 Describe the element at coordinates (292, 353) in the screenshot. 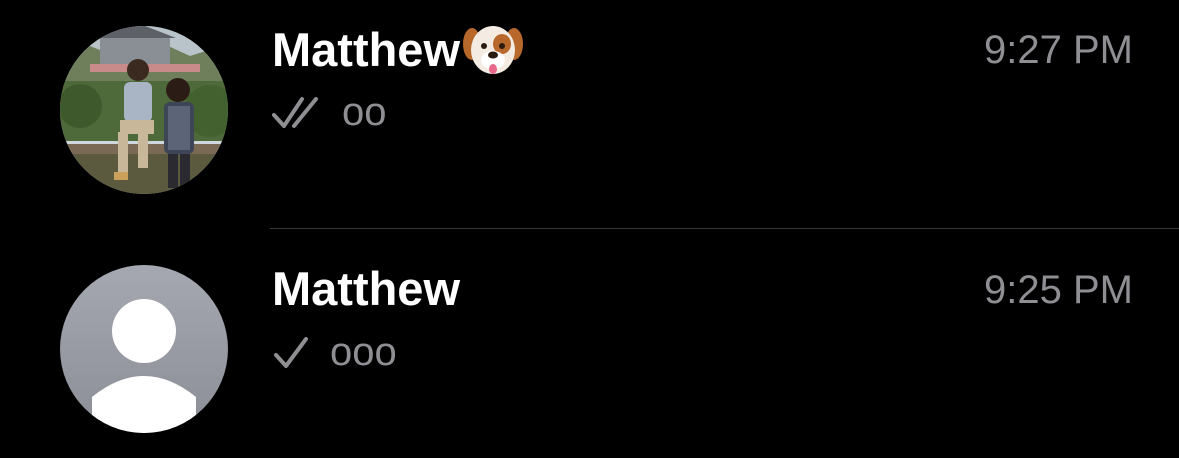

I see `single-check-icon` at that location.